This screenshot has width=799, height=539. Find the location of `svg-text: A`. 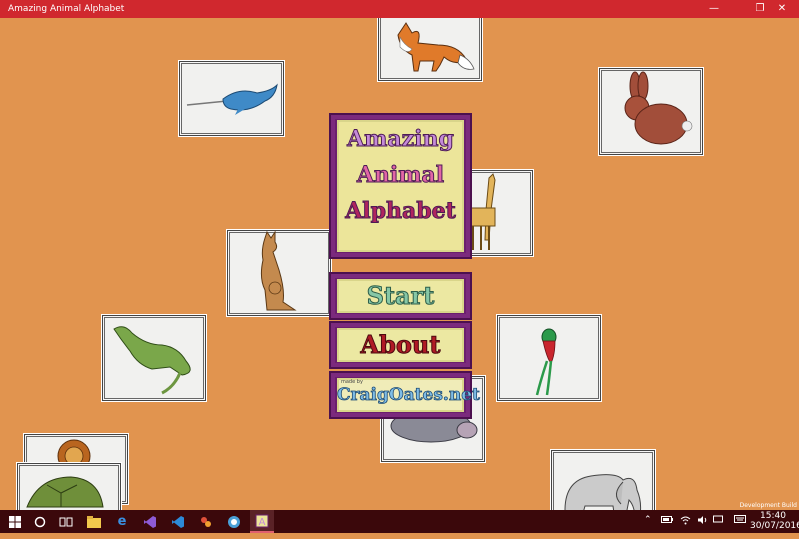

svg-text: A is located at coordinates (262, 522).